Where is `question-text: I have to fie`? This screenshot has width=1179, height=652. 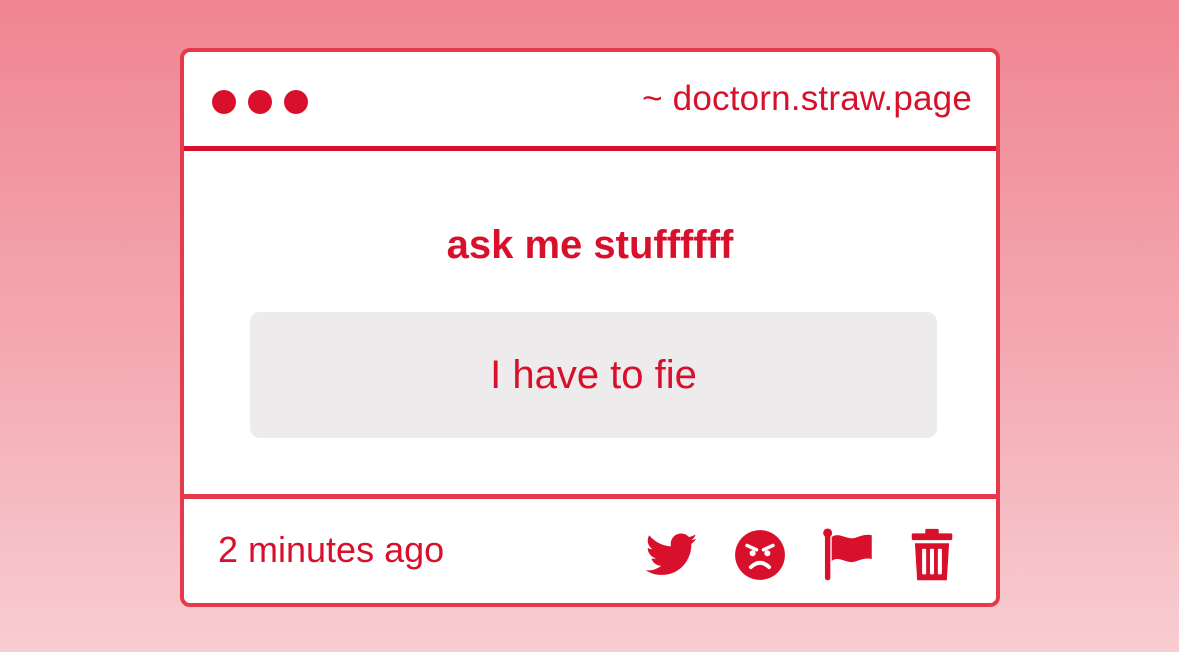 question-text: I have to fie is located at coordinates (593, 374).